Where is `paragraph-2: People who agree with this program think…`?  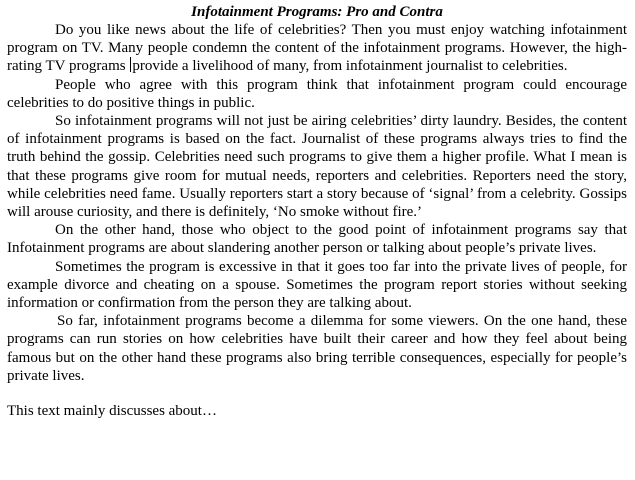 paragraph-2: People who agree with this program think… is located at coordinates (317, 94).